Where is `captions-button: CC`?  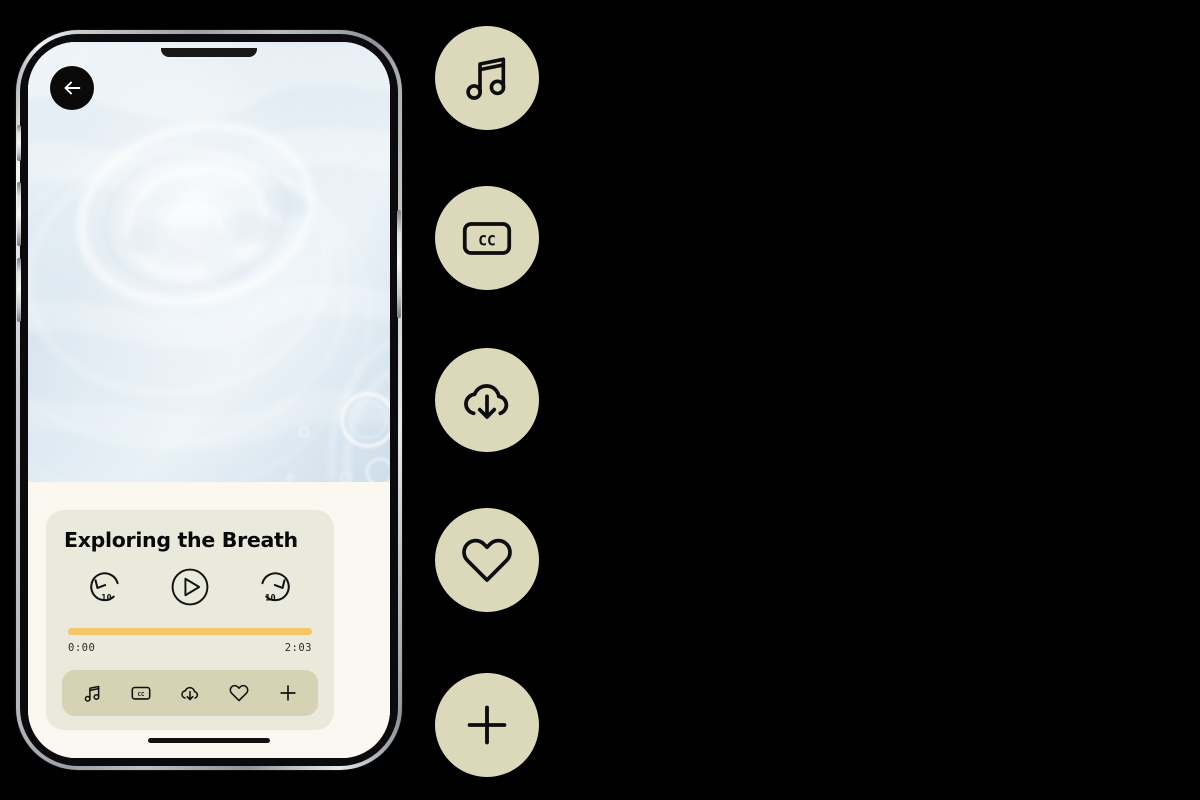
captions-button: CC is located at coordinates (141, 693).